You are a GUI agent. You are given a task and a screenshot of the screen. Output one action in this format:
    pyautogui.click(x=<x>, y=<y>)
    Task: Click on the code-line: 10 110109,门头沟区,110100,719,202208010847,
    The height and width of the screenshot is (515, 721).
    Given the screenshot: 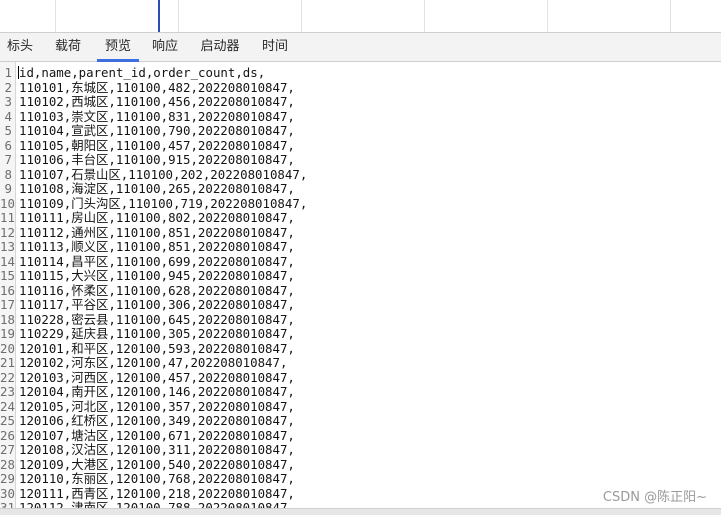 What is the action you would take?
    pyautogui.click(x=360, y=203)
    